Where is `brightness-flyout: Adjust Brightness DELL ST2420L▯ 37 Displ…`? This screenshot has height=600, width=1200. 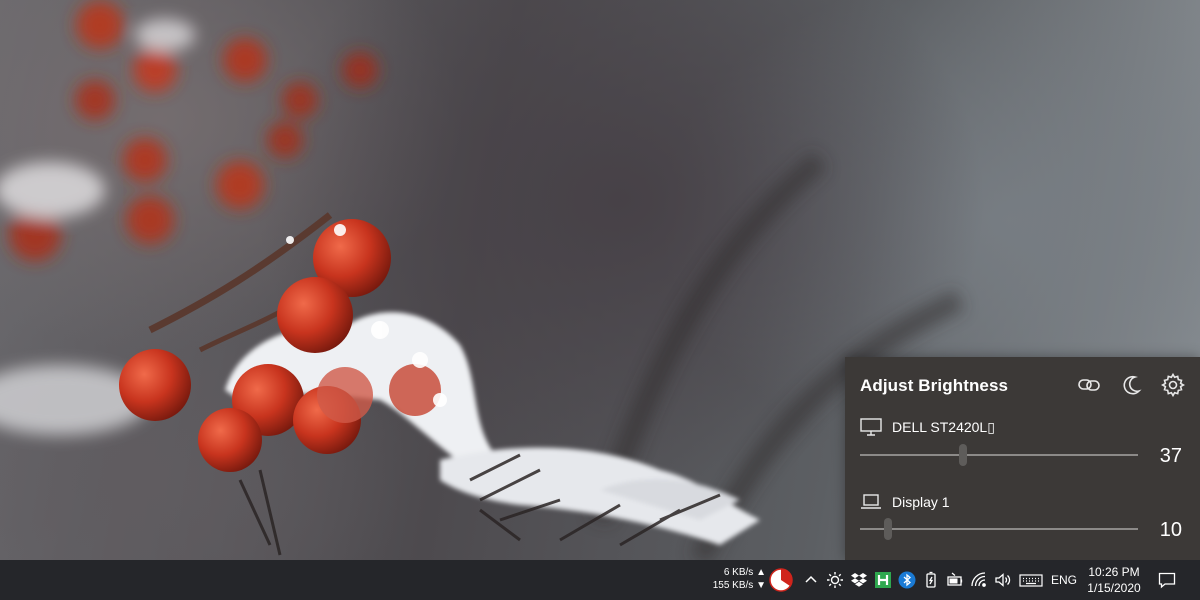
brightness-flyout: Adjust Brightness DELL ST2420L▯ 37 Displ… is located at coordinates (1022, 458).